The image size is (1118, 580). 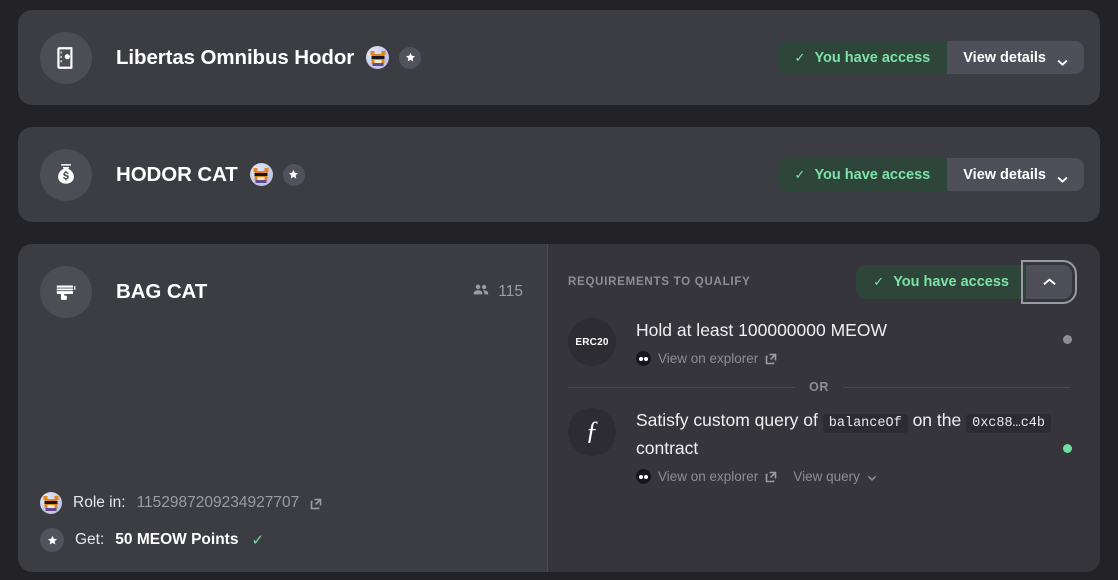 I want to click on function-icon: ƒ, so click(x=592, y=432).